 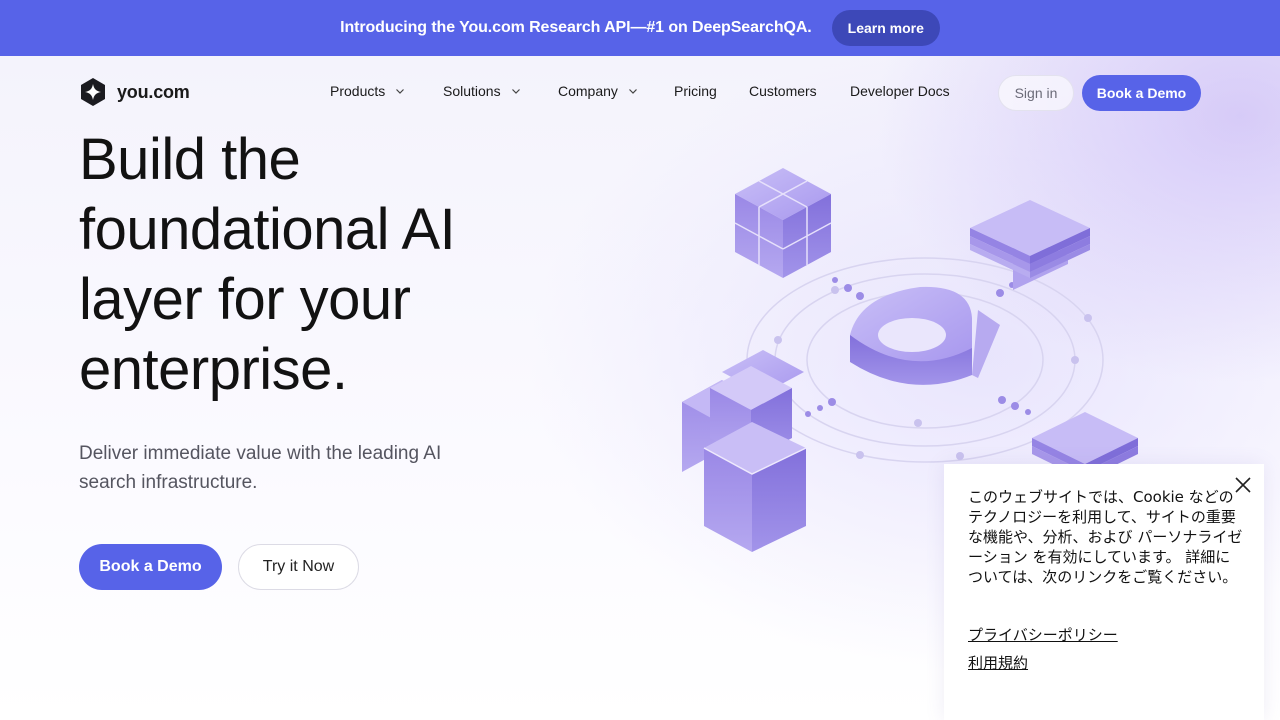 I want to click on nav-products-label: Products, so click(x=358, y=91).